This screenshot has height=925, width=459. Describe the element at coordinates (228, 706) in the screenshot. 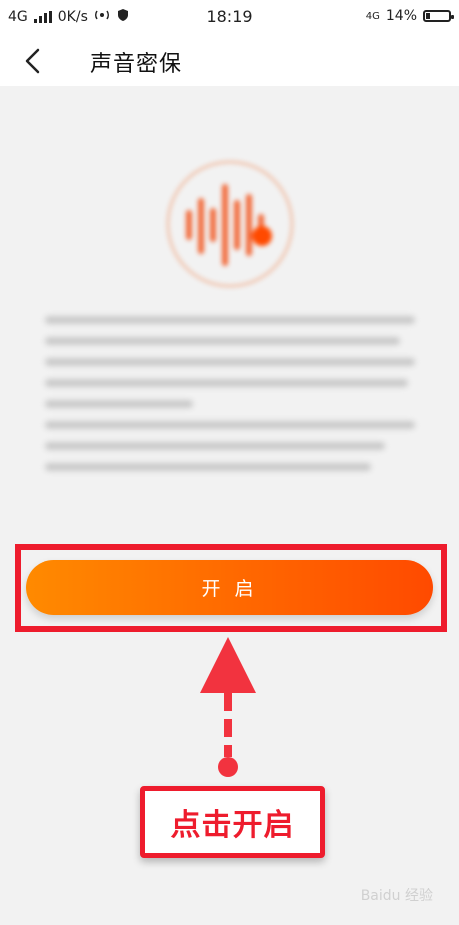

I see `arrow-up-icon` at that location.